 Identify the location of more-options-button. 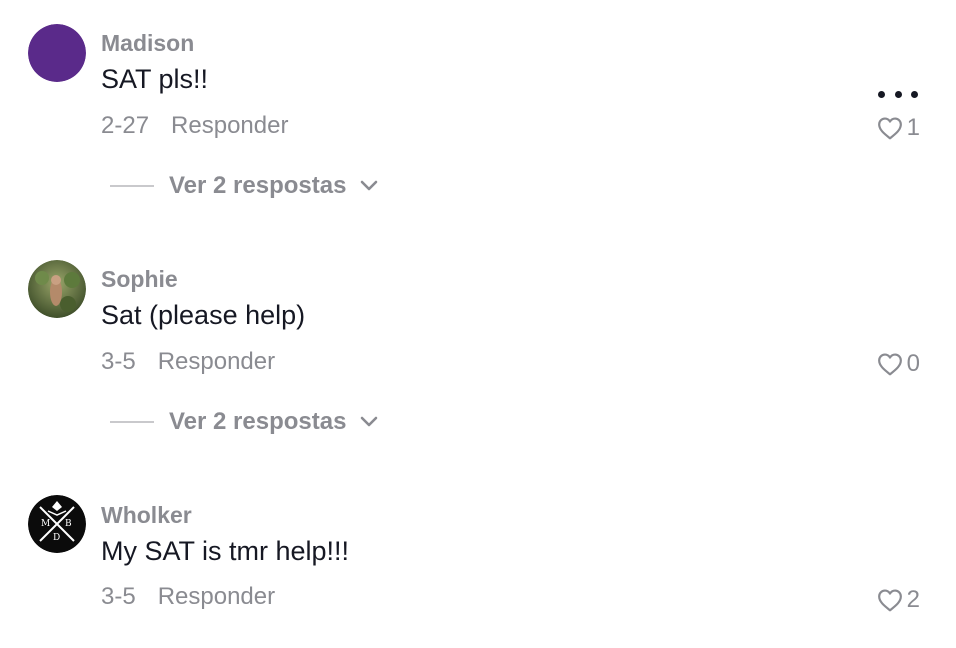
(898, 94).